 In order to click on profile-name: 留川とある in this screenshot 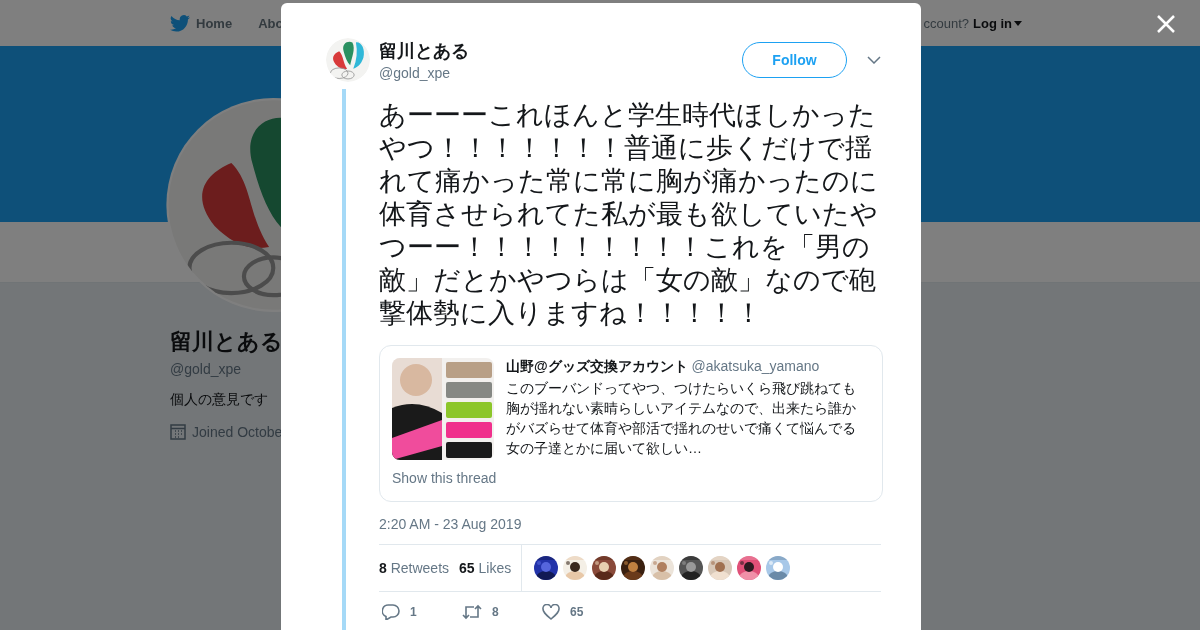, I will do `click(226, 342)`.